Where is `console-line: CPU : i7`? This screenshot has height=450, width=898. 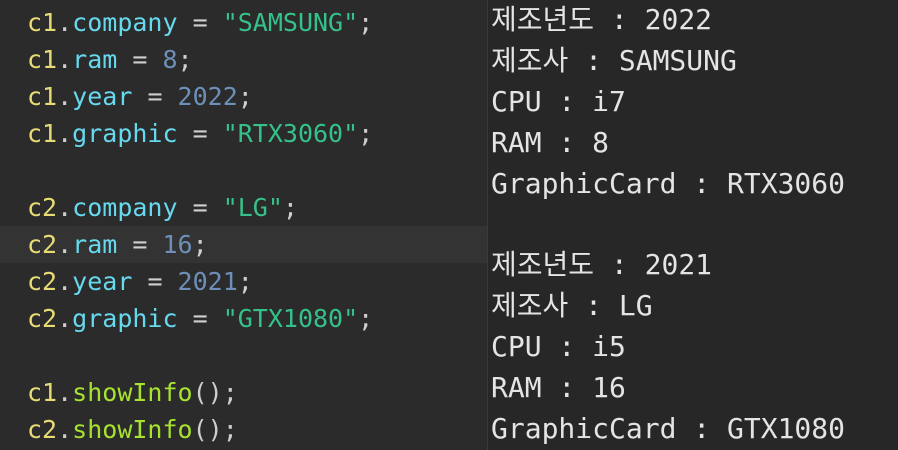 console-line: CPU : i7 is located at coordinates (558, 101).